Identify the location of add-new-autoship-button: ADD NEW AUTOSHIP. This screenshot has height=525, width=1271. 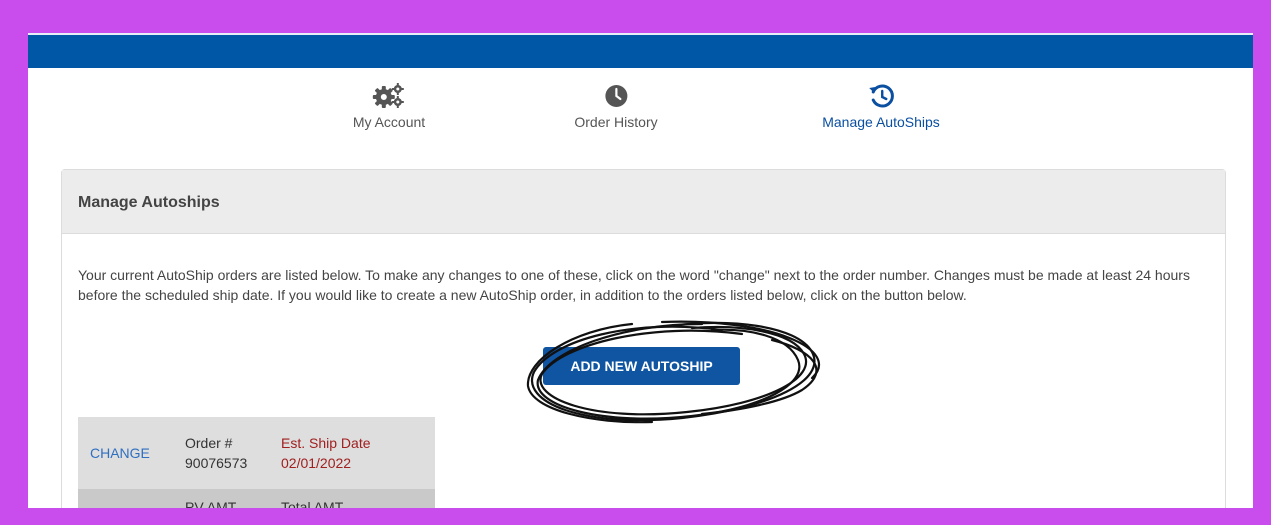
(641, 366).